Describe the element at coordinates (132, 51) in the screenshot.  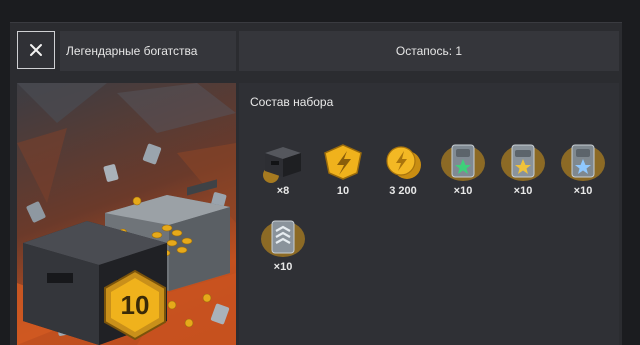
I see `offer-title: Легендарные богатства` at that location.